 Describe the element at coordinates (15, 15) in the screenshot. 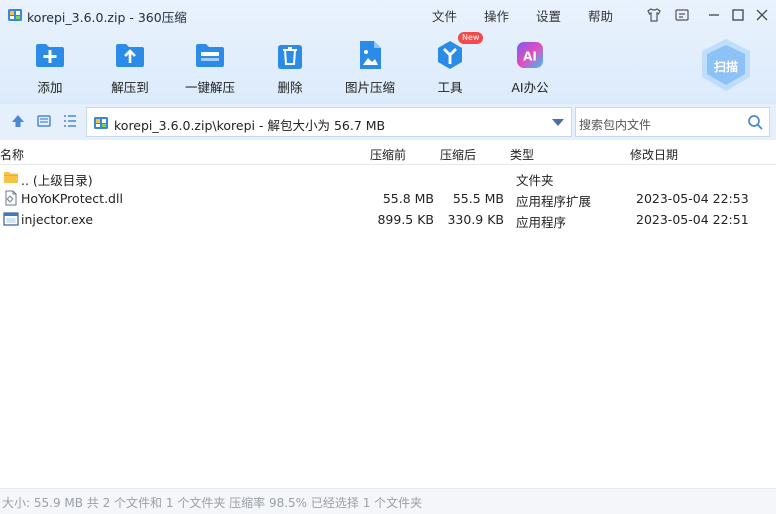

I see `zip-app-icon` at that location.